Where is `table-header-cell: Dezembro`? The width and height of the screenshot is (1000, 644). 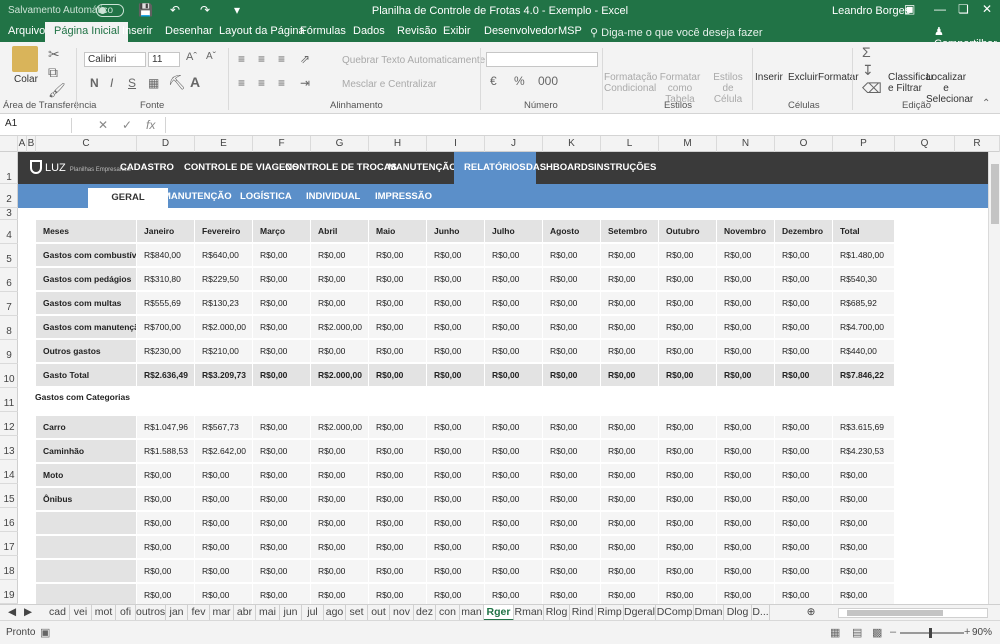 table-header-cell: Dezembro is located at coordinates (804, 231).